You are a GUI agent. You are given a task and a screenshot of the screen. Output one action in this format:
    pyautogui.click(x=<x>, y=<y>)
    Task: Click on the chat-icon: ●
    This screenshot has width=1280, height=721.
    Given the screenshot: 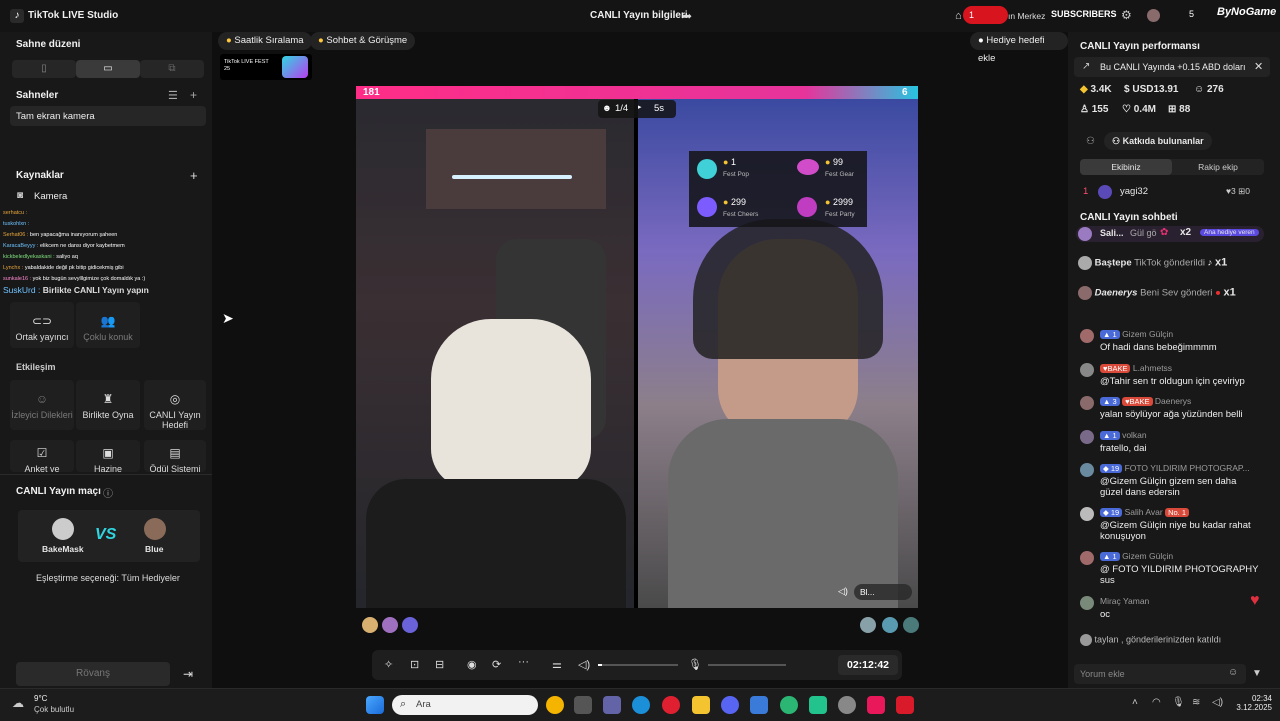 What is the action you would take?
    pyautogui.click(x=321, y=40)
    